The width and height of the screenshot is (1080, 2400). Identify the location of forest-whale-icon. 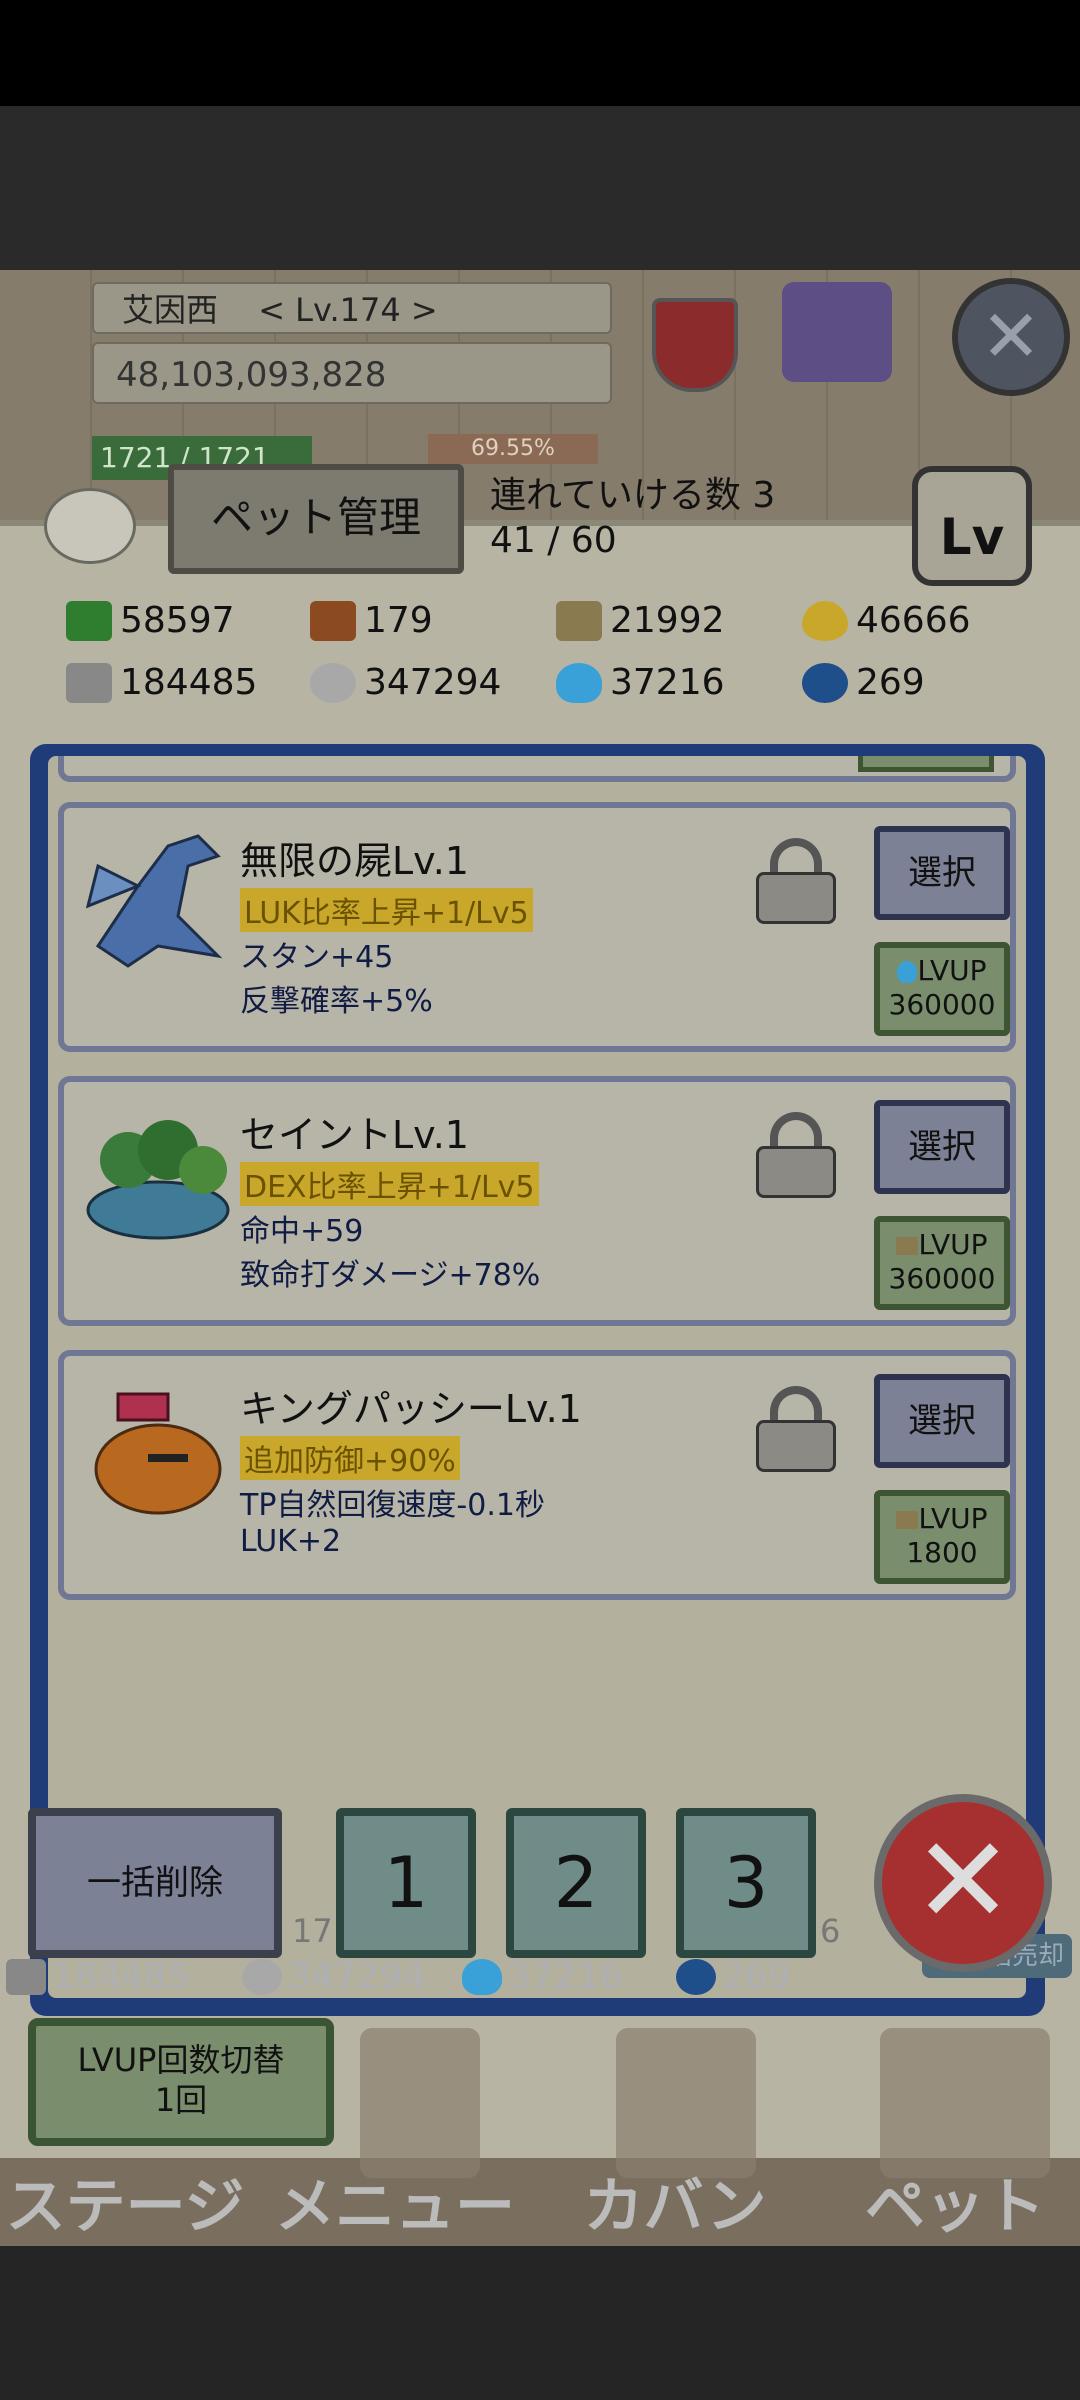
(158, 1180).